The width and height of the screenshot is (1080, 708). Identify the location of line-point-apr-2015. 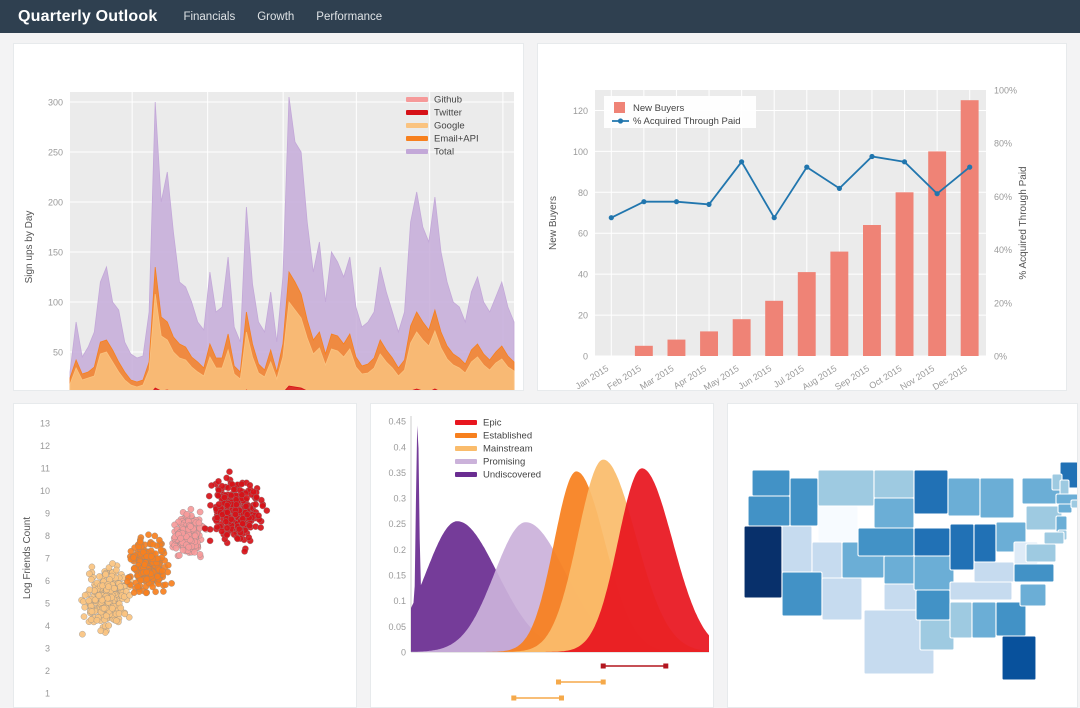
(709, 204).